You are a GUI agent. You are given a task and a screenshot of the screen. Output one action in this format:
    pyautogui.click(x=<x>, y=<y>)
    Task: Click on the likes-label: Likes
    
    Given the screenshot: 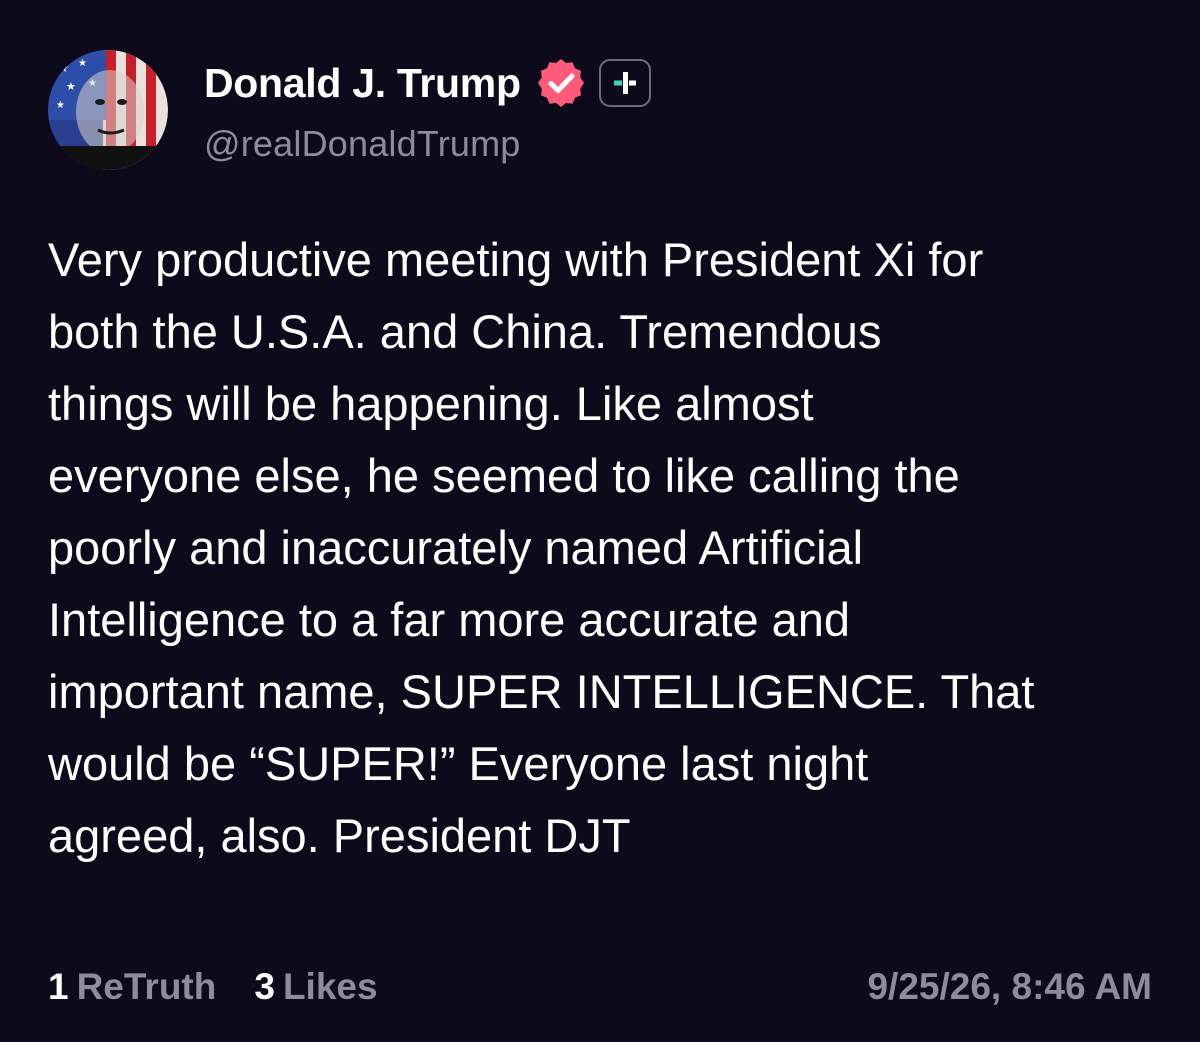 What is the action you would take?
    pyautogui.click(x=330, y=986)
    